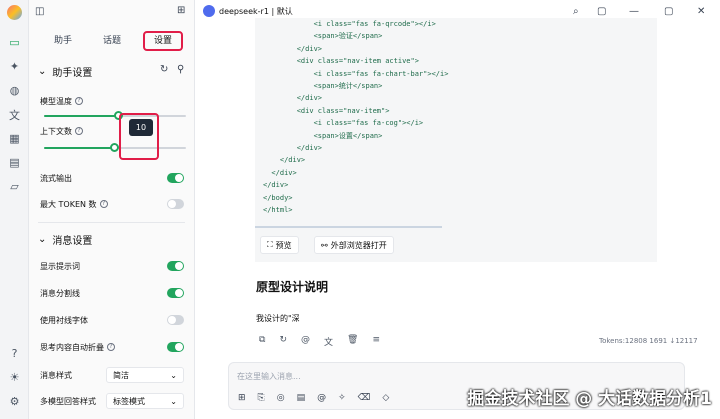 Image resolution: width=720 pixels, height=419 pixels. I want to click on message-heading: 原型设计说明, so click(292, 287).